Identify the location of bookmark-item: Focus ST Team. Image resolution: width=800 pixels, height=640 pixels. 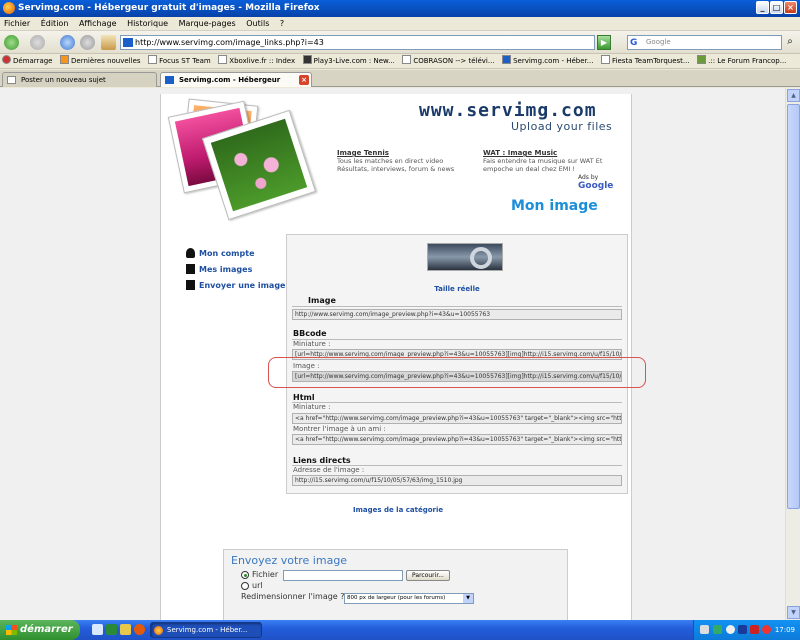
(180, 61).